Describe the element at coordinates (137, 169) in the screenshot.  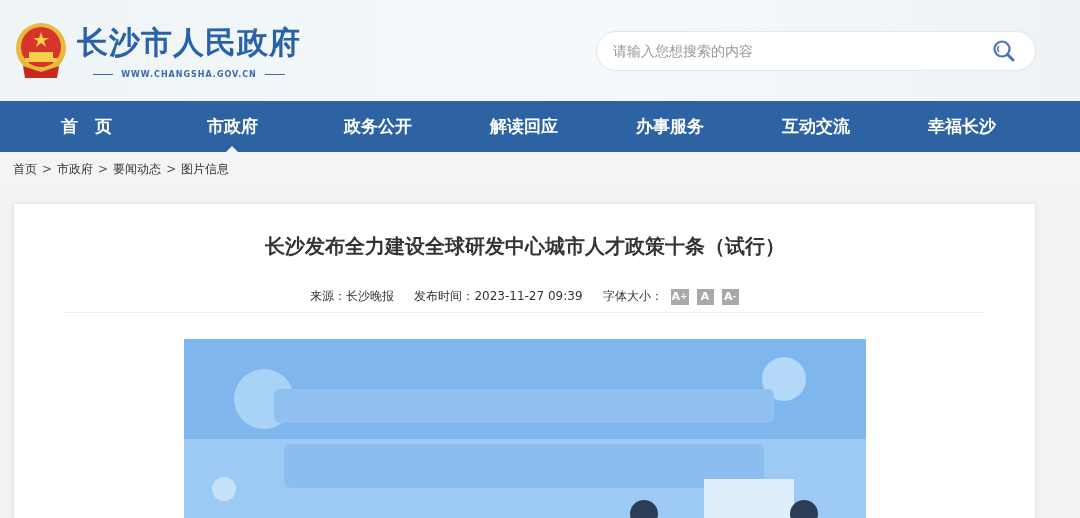
I see `breadcrumb-link: 要闻动态` at that location.